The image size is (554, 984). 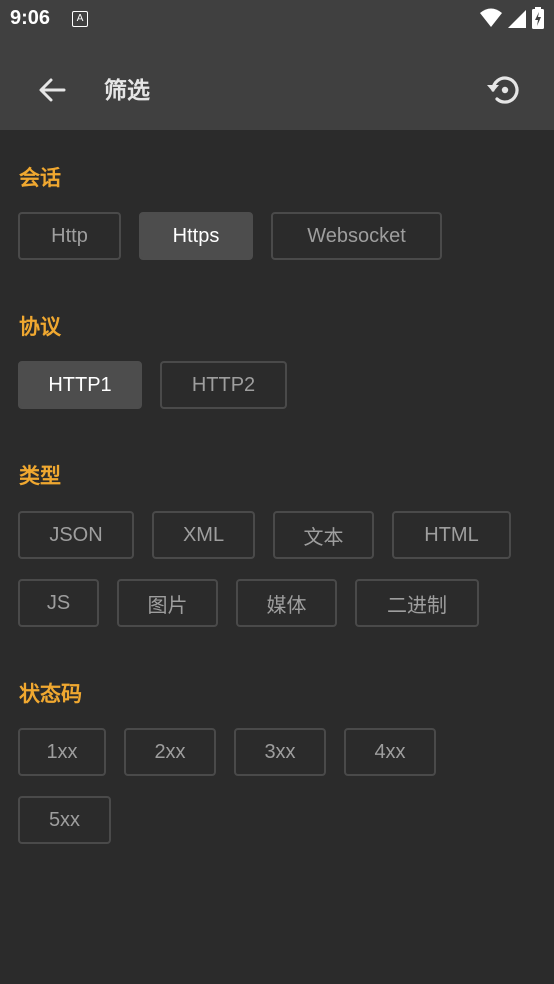 What do you see at coordinates (491, 17) in the screenshot?
I see `wifi-icon` at bounding box center [491, 17].